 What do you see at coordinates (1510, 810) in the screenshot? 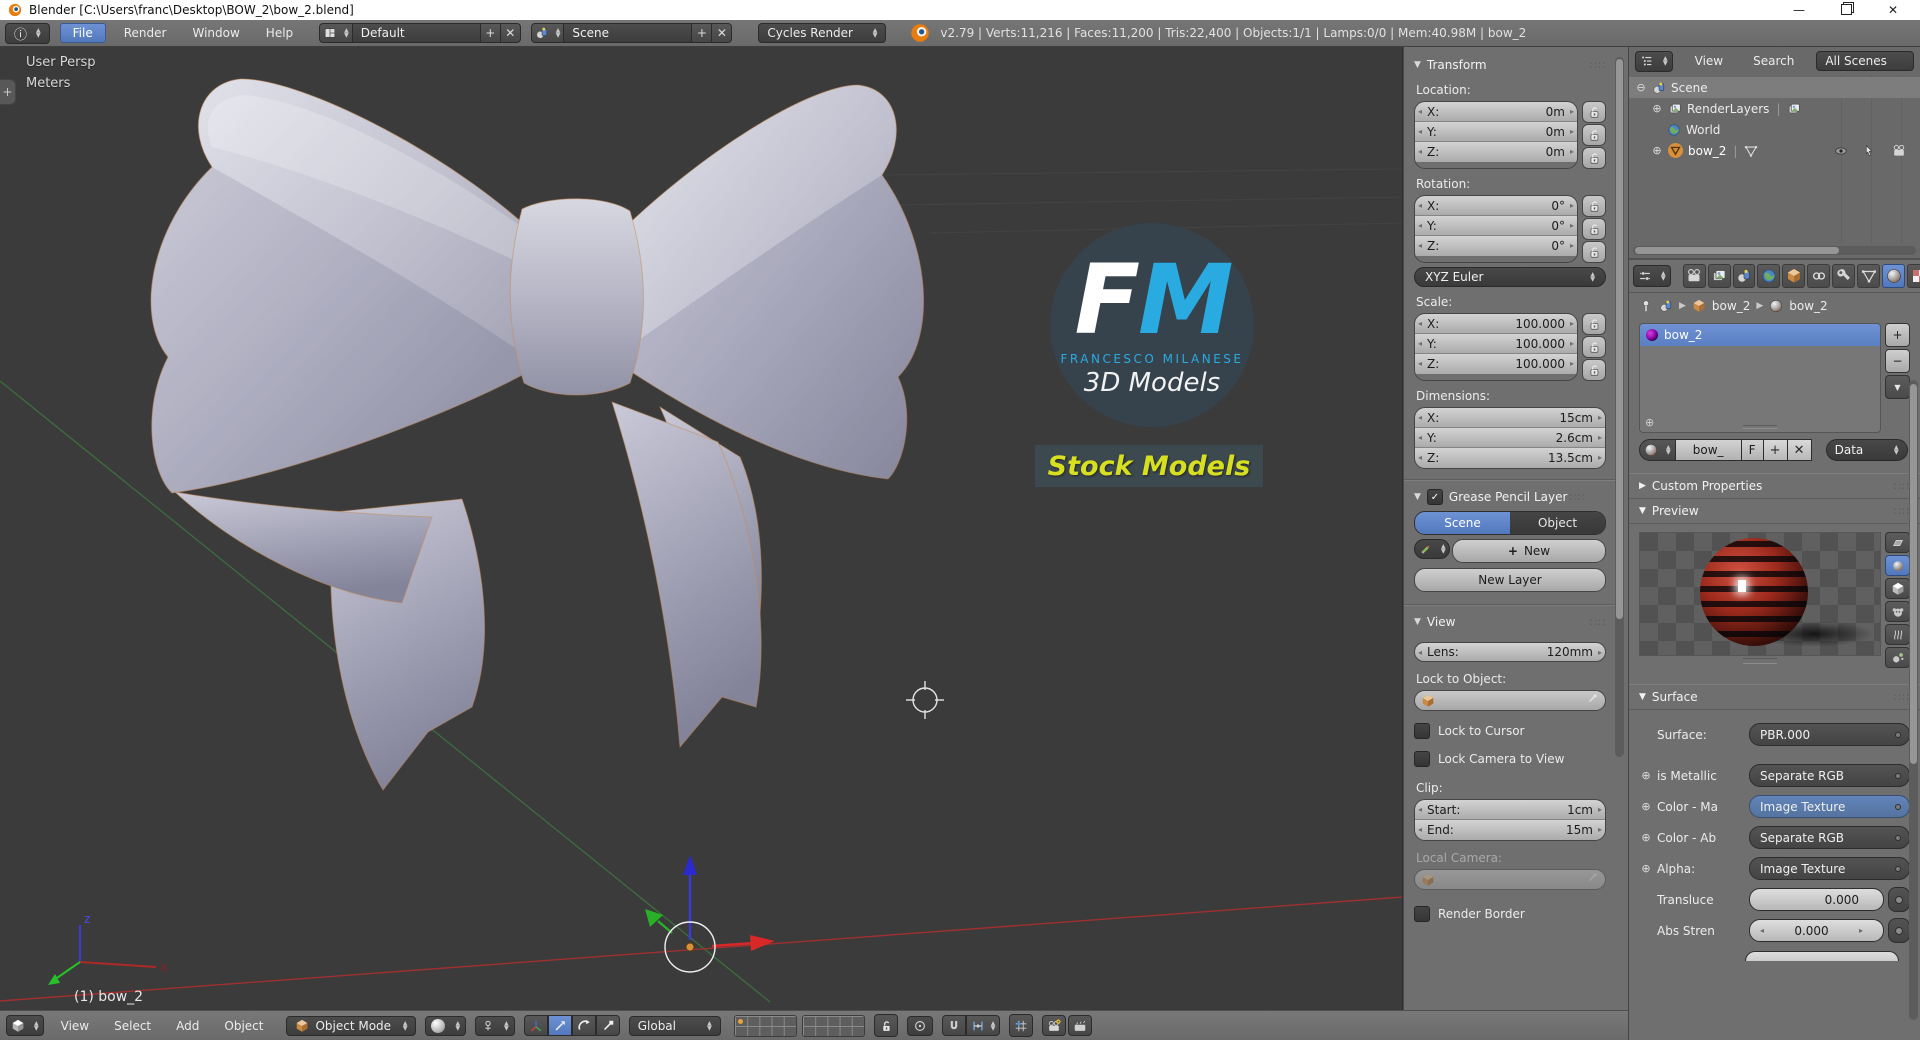
I see `clip-start-field: ◂ Start: 1cm ▸` at bounding box center [1510, 810].